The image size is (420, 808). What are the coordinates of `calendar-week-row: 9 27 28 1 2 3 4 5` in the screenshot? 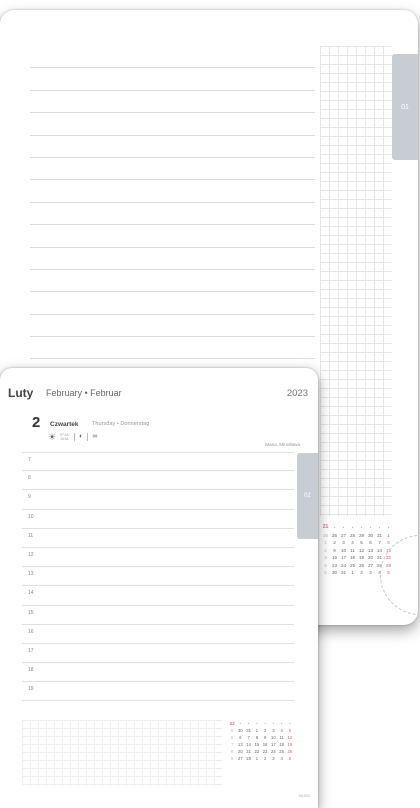 It's located at (261, 758).